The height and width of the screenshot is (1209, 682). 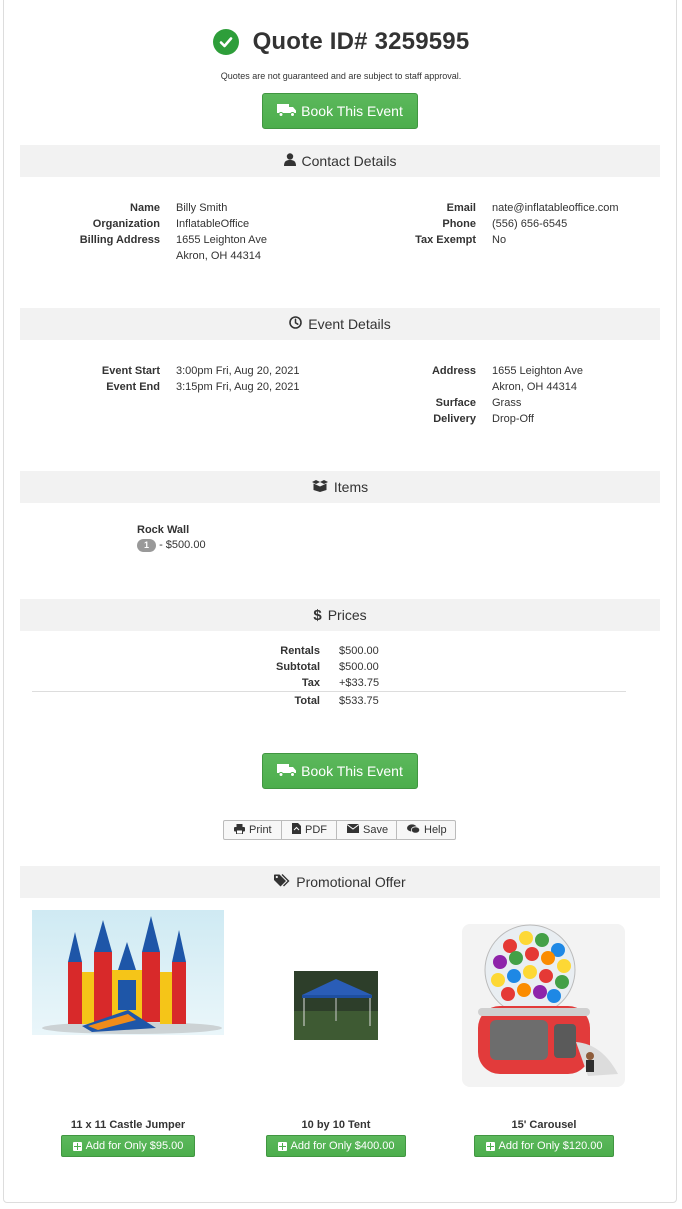 I want to click on boxes-icon, so click(x=319, y=487).